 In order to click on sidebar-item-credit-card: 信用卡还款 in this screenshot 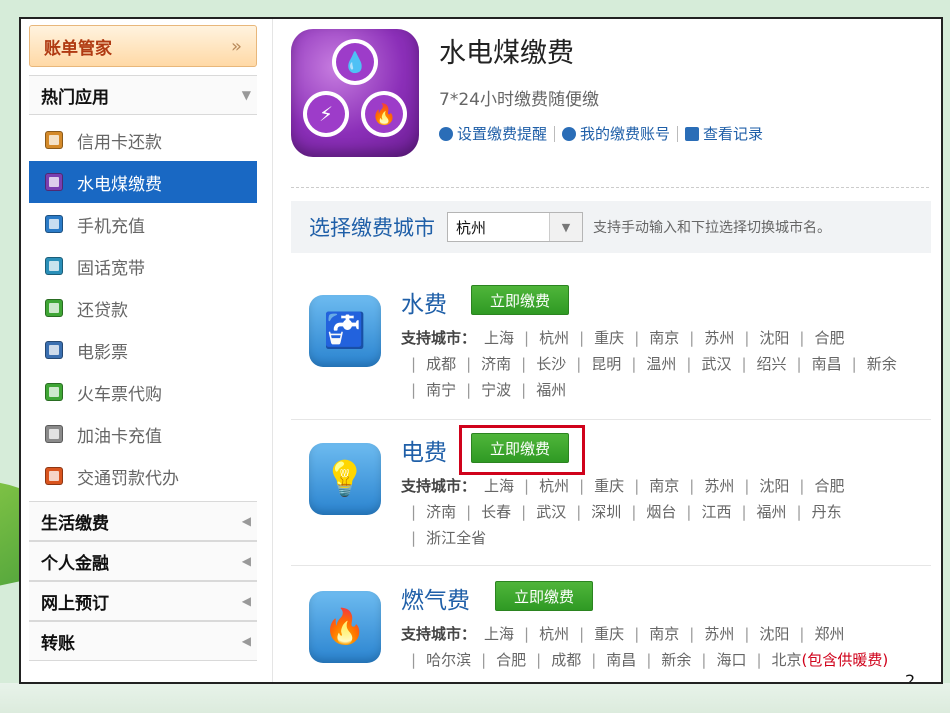, I will do `click(143, 140)`.